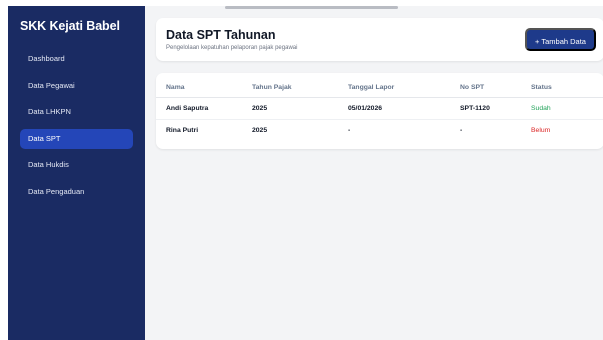 The width and height of the screenshot is (603, 340). Describe the element at coordinates (204, 108) in the screenshot. I see `cell-nama: Andi Saputra` at that location.